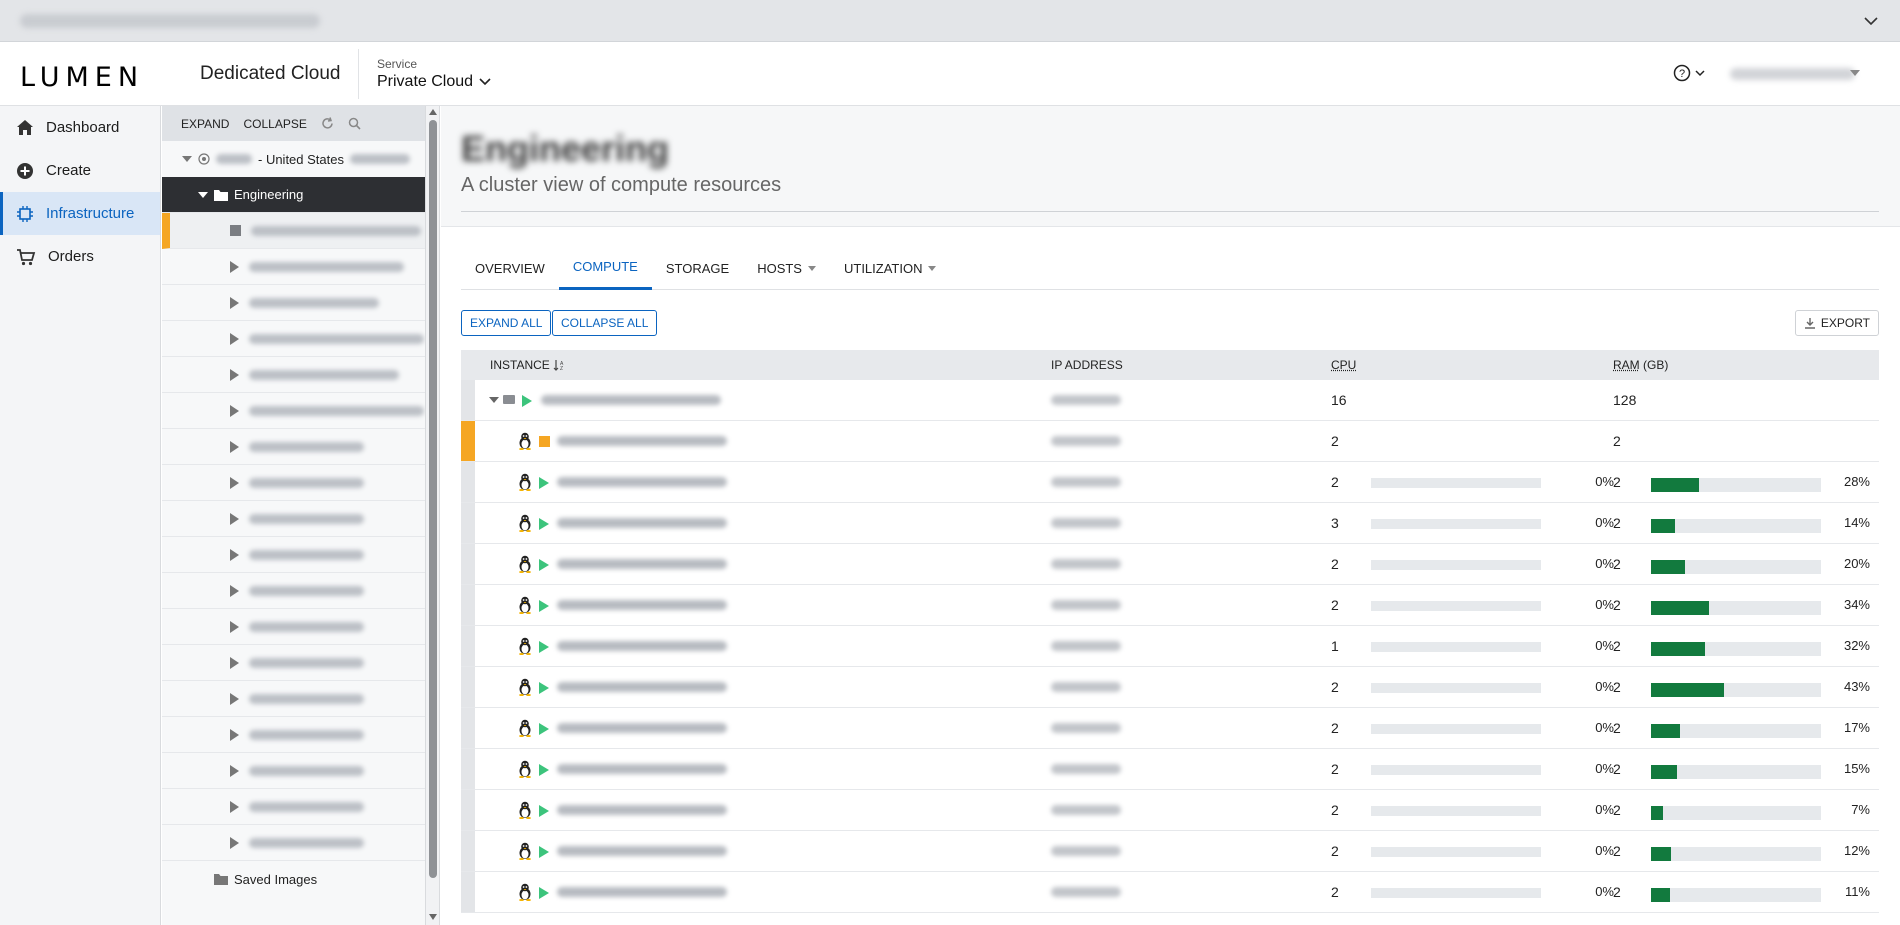 Image resolution: width=1900 pixels, height=925 pixels. I want to click on tab-compute: COMPUTE, so click(605, 268).